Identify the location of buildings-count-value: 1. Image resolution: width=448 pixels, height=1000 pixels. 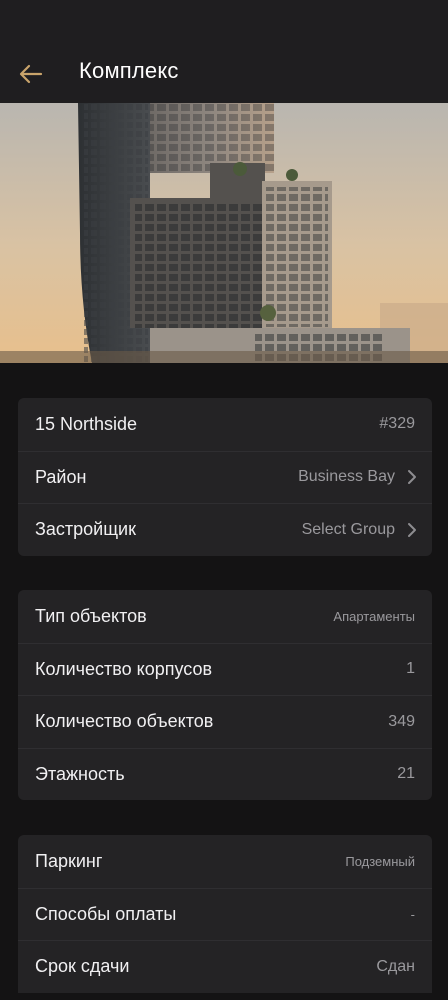
(410, 669).